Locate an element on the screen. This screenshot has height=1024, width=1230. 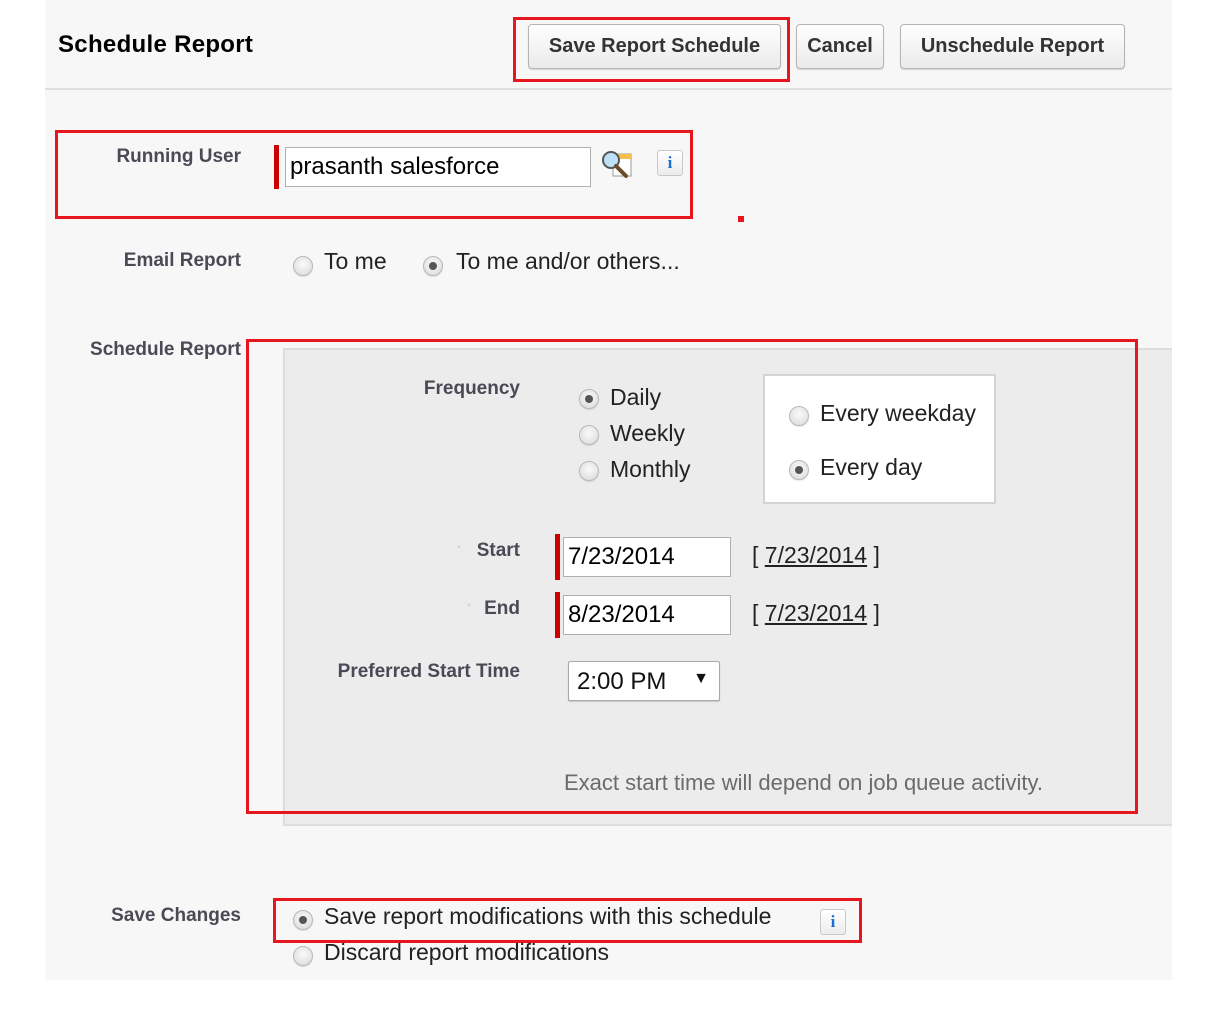
every-day-label: Every day is located at coordinates (871, 467).